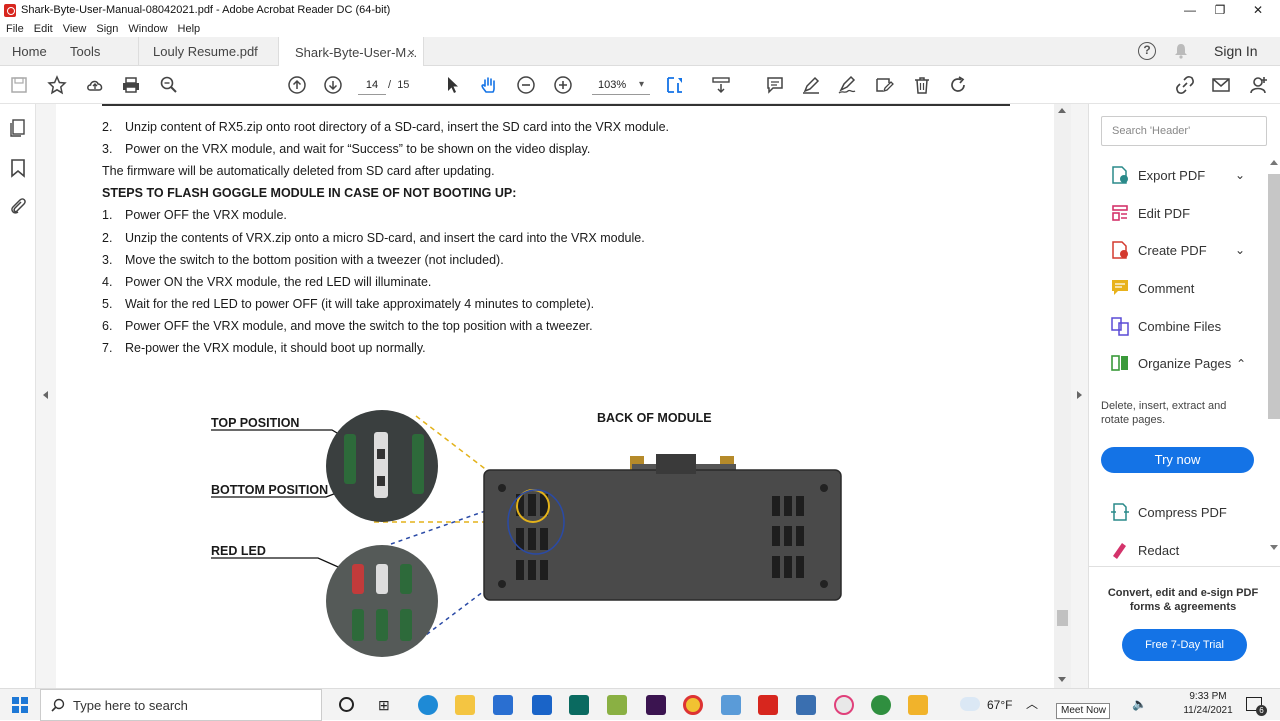  What do you see at coordinates (43, 29) in the screenshot?
I see `menu-edit: Edit` at bounding box center [43, 29].